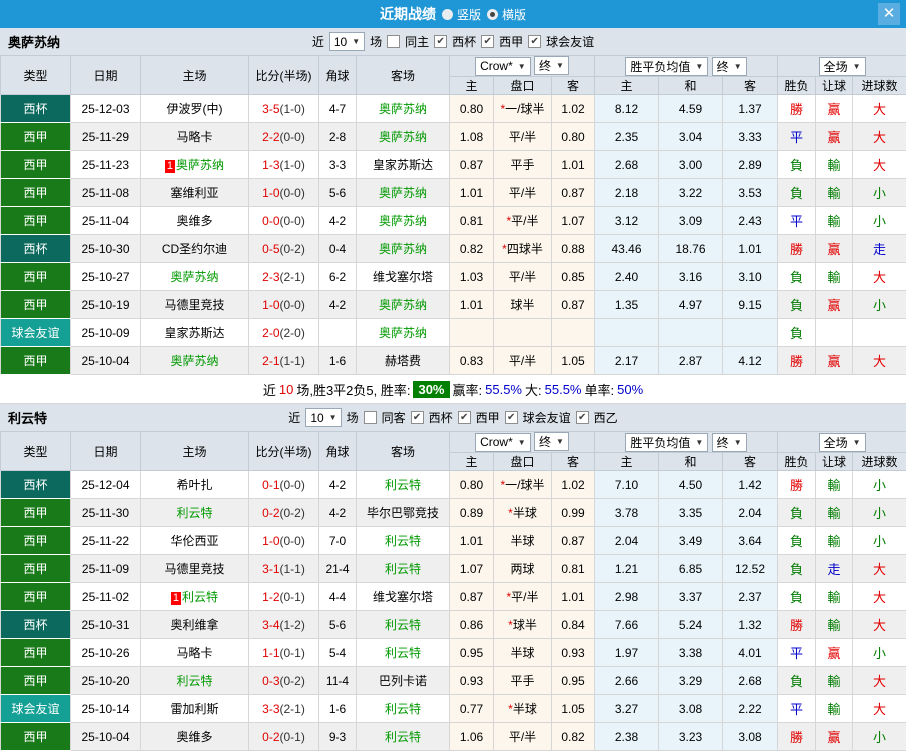 The image size is (906, 752). What do you see at coordinates (492, 14) in the screenshot?
I see `radio-checked-icon` at bounding box center [492, 14].